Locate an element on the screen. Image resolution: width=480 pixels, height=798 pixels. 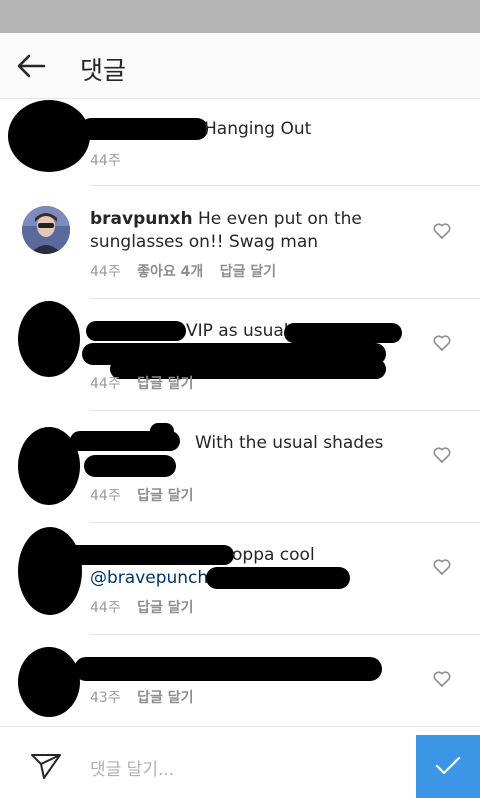
comment-text: Hanging Out is located at coordinates (258, 129).